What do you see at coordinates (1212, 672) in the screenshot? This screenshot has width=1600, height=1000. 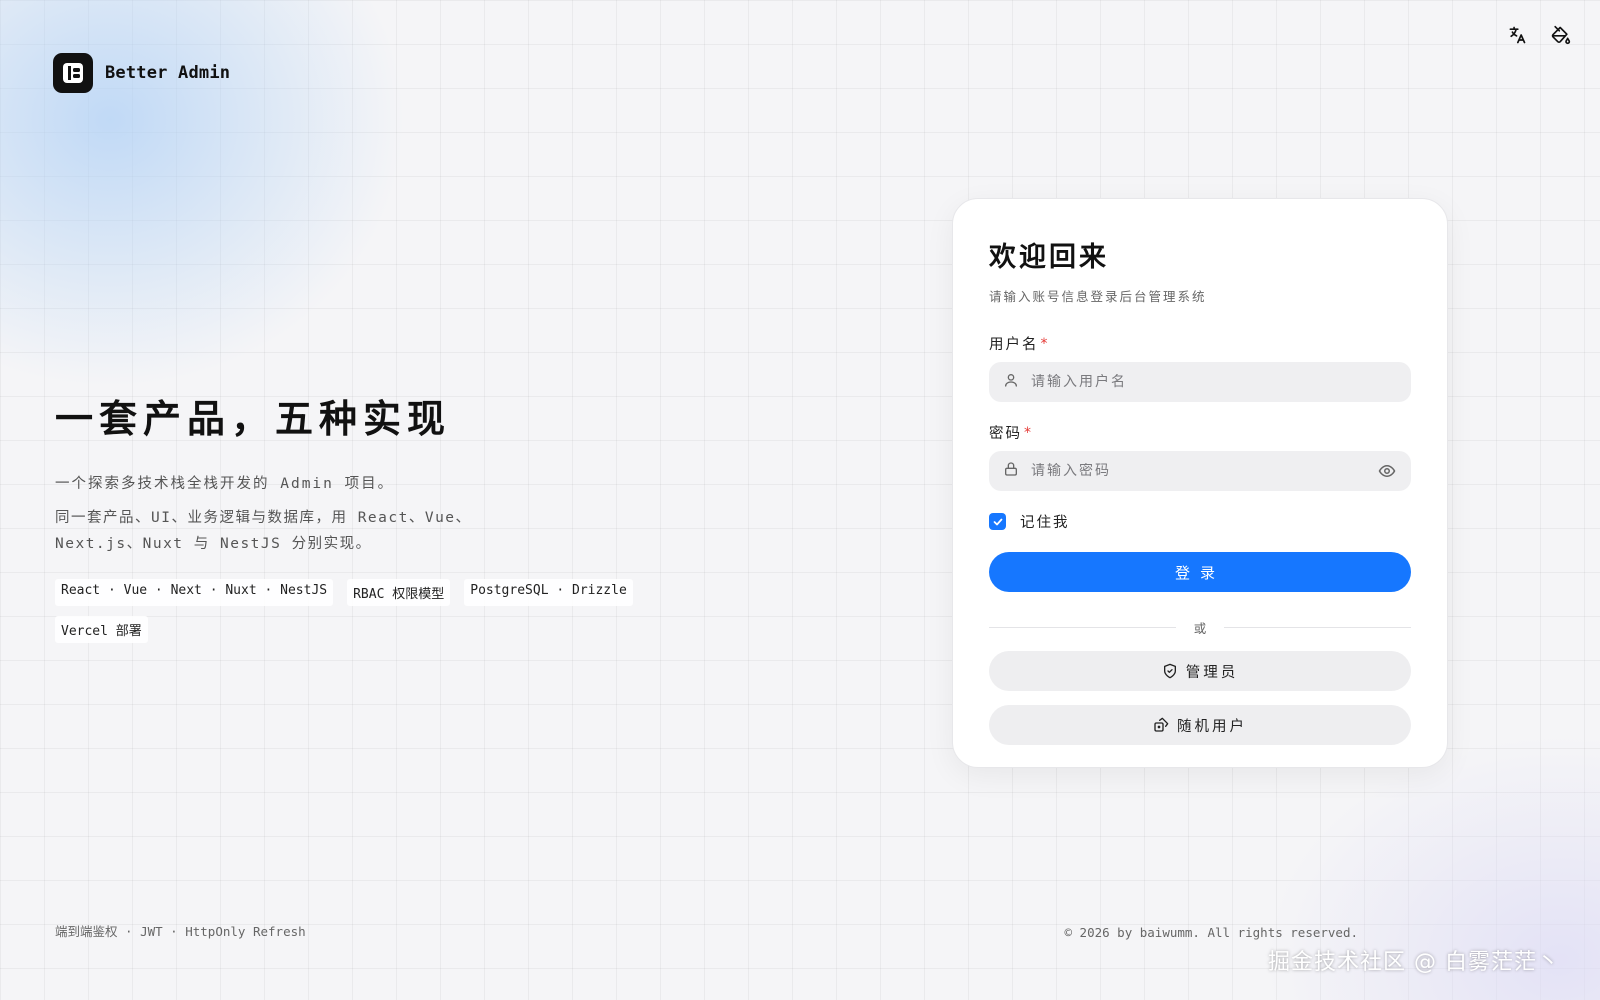 I see `admin-button-label: 管理员` at bounding box center [1212, 672].